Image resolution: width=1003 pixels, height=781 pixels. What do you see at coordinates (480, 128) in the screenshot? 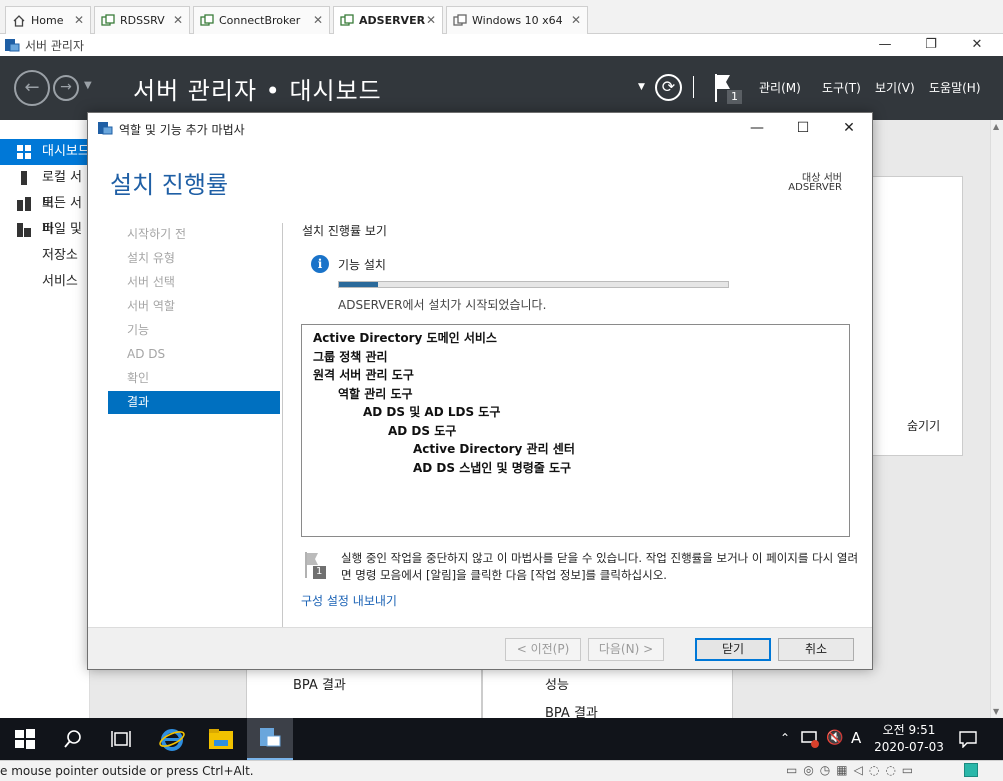
I see `wizard-titlebar: 역할 및 기능 추가 마법사 — ☐ ✕` at bounding box center [480, 128].